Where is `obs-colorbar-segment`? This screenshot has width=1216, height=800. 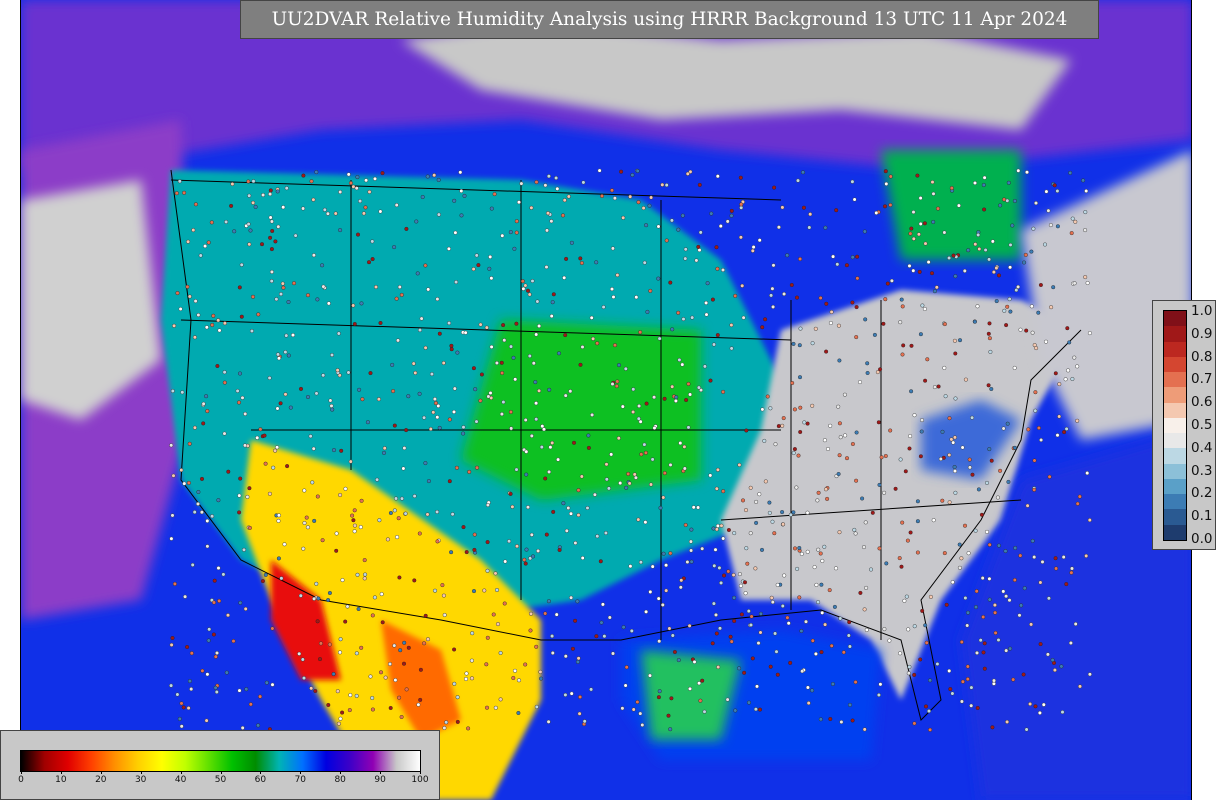
obs-colorbar-segment is located at coordinates (1175, 471).